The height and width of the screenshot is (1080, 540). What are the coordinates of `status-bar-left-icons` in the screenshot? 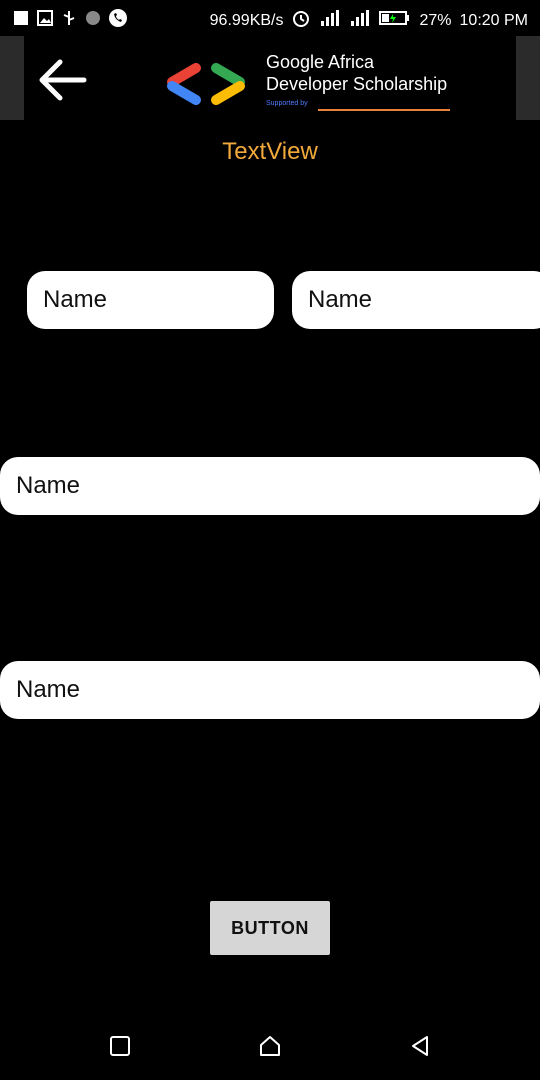 It's located at (70, 20).